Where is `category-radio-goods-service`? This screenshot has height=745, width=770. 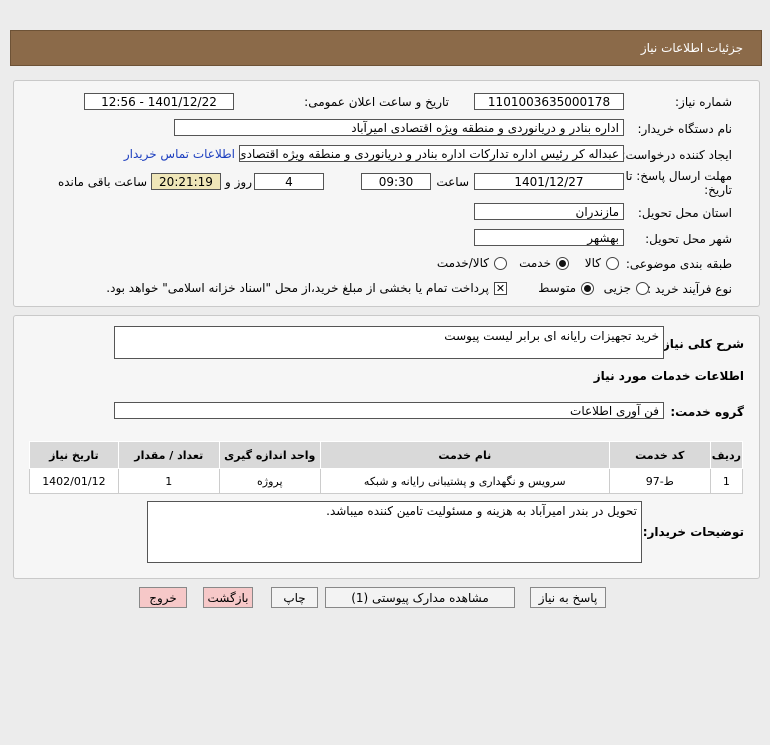 category-radio-goods-service is located at coordinates (500, 263).